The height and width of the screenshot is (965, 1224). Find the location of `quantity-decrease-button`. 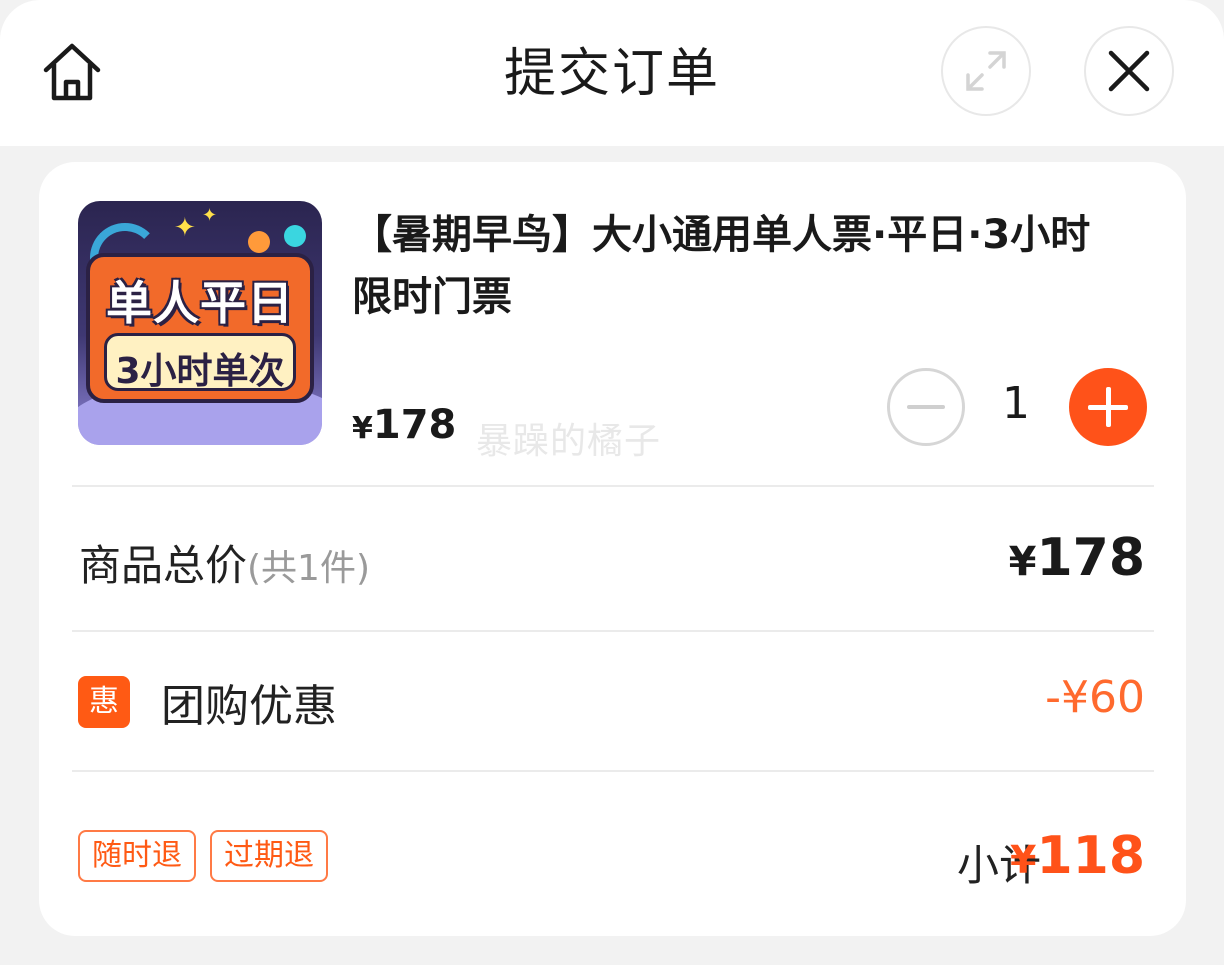

quantity-decrease-button is located at coordinates (926, 407).